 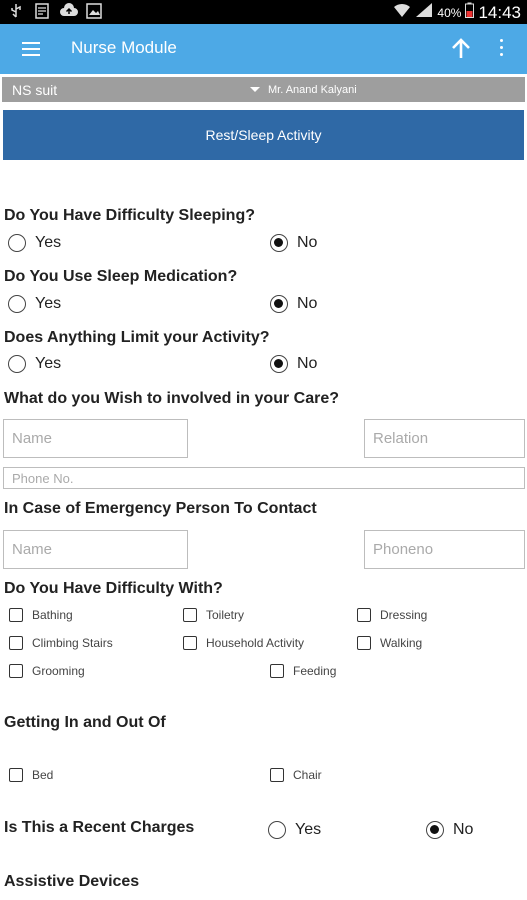 I want to click on getting-in-out-label: Getting In and Out Of, so click(x=85, y=722).